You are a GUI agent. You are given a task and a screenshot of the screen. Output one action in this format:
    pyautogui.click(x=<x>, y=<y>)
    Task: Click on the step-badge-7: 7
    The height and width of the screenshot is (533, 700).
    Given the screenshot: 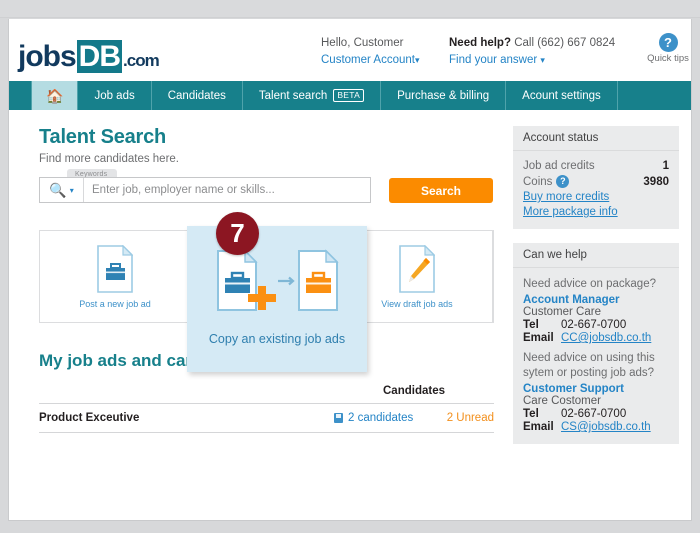 What is the action you would take?
    pyautogui.click(x=237, y=233)
    